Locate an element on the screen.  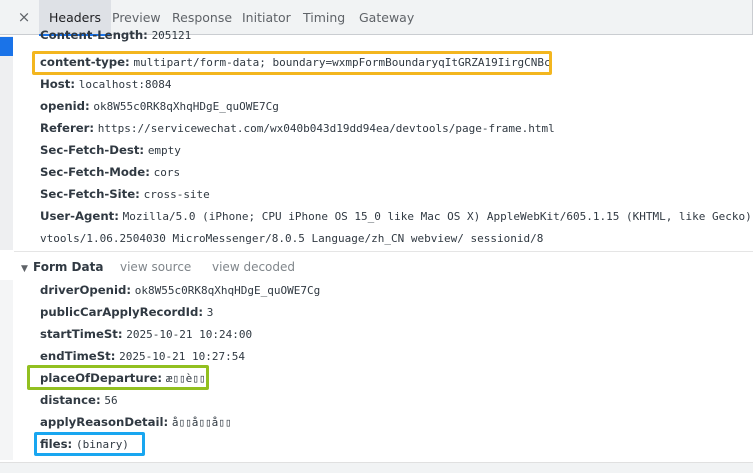
view-source-link: view source is located at coordinates (155, 267).